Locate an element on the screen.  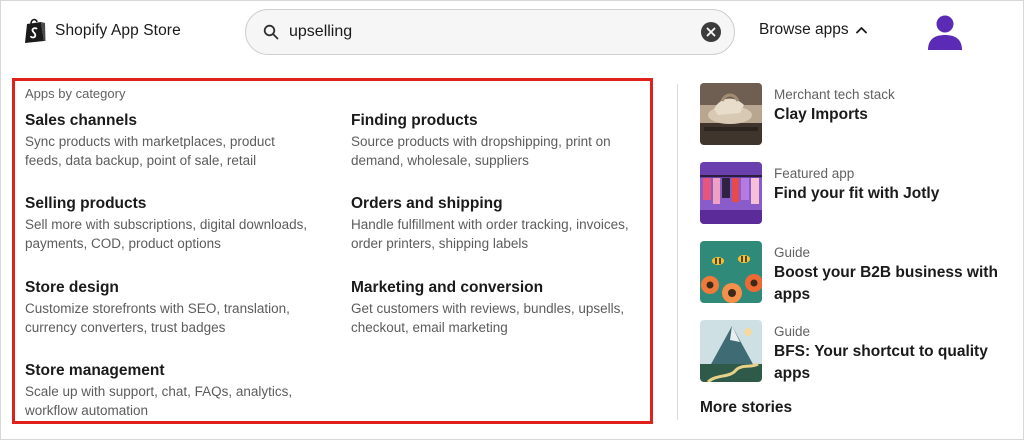
mountain-landscape-image is located at coordinates (731, 351).